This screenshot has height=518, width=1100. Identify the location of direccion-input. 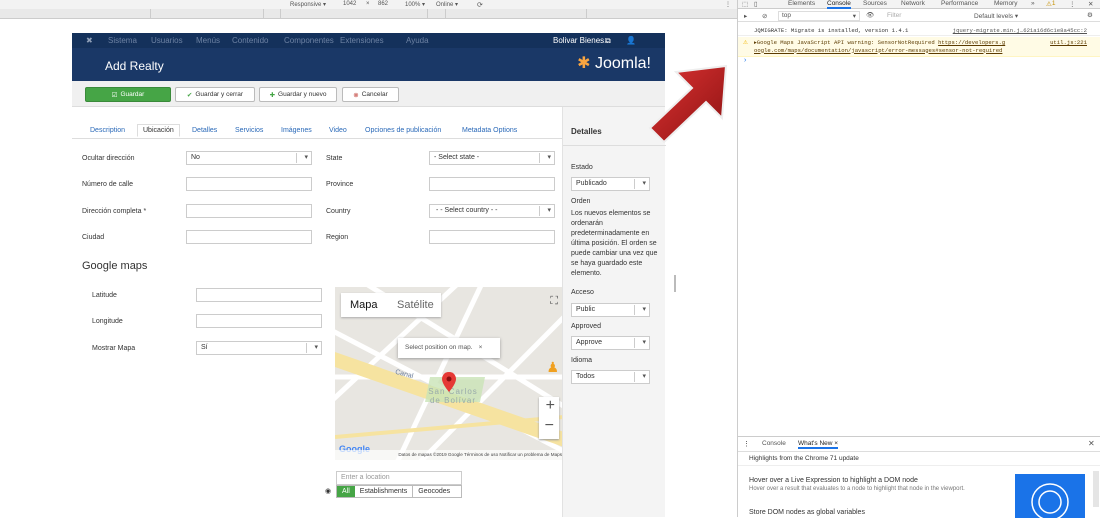
(249, 211).